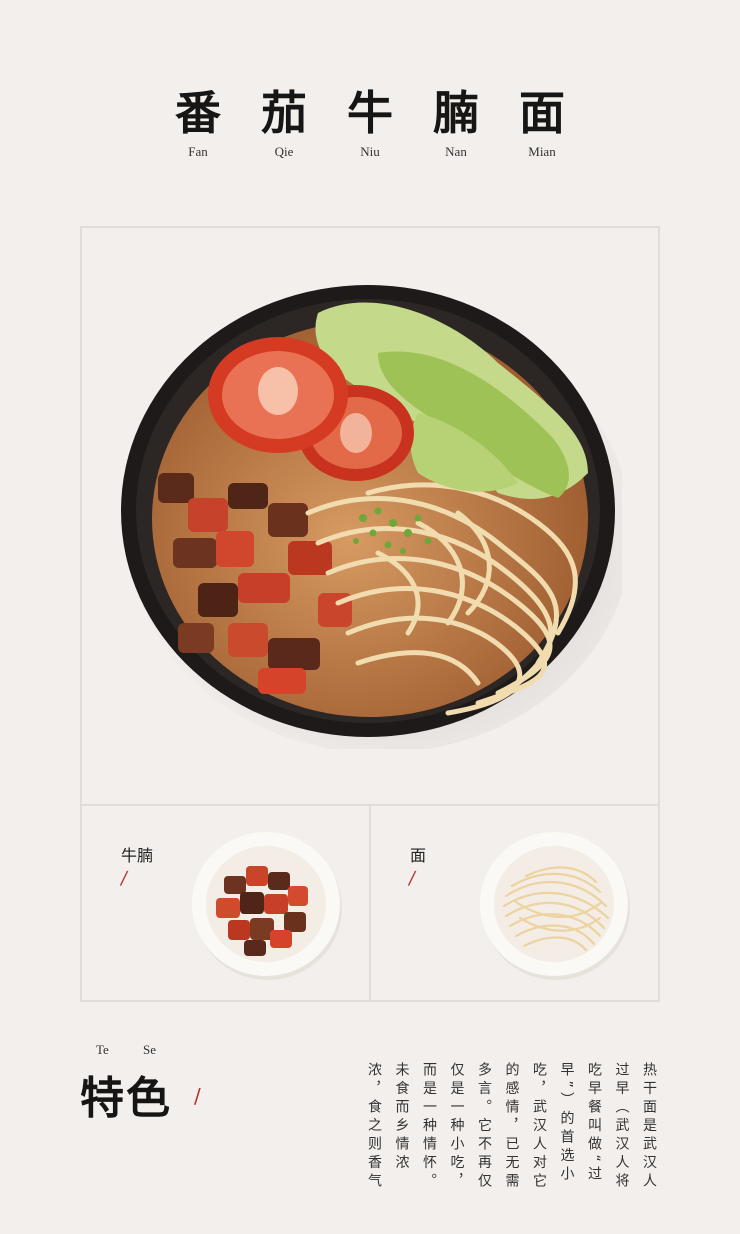  I want to click on title-char: 牛, so click(370, 113).